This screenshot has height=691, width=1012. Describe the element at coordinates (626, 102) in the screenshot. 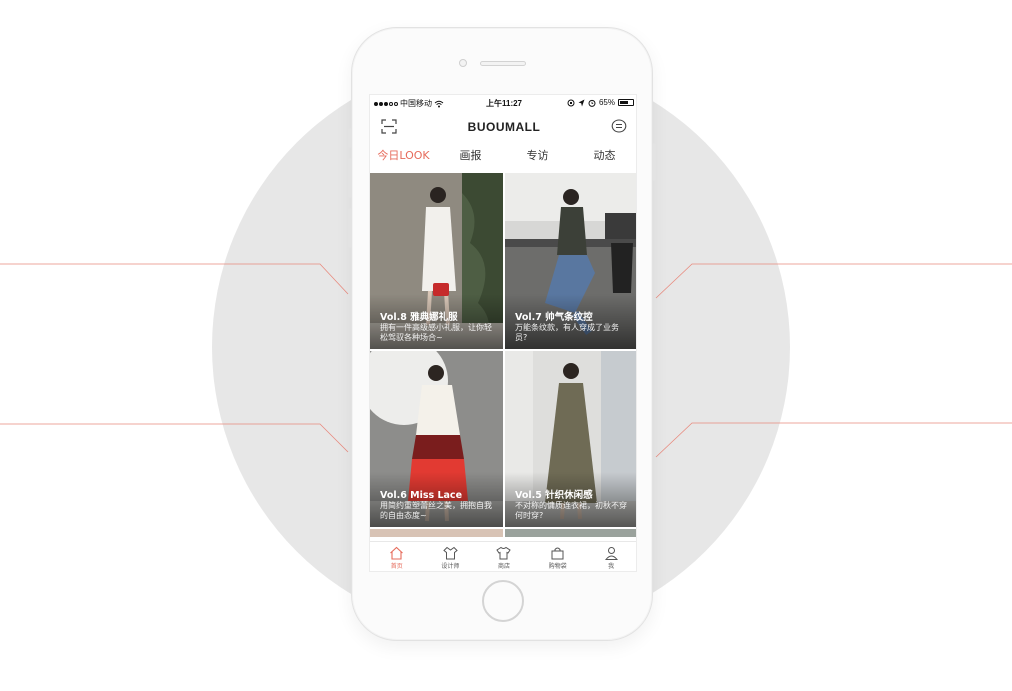

I see `battery-icon` at that location.